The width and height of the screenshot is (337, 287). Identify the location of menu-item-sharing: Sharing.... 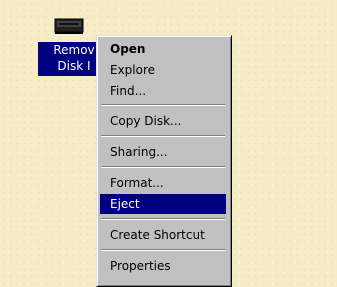
(163, 152).